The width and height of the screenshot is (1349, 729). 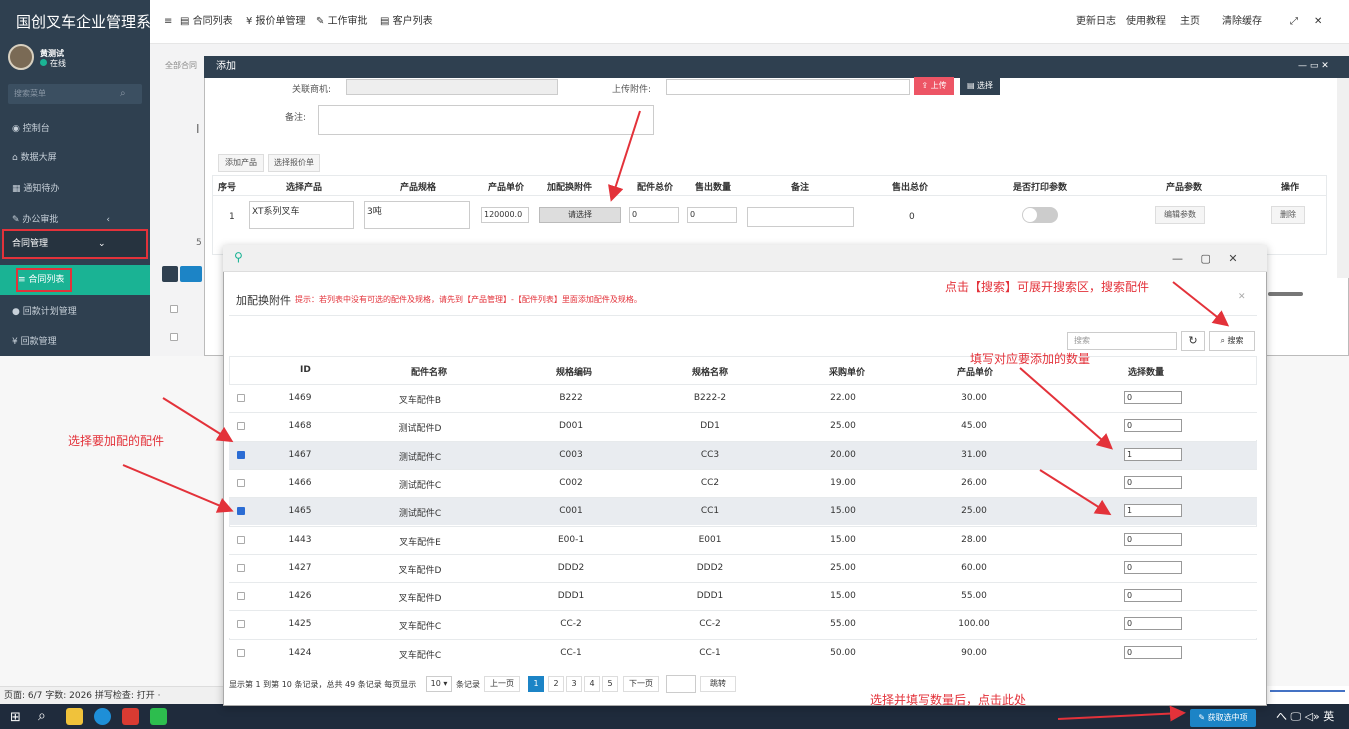 I want to click on annotation-fill-qty: 填写对应要添加的数量, so click(x=1030, y=359).